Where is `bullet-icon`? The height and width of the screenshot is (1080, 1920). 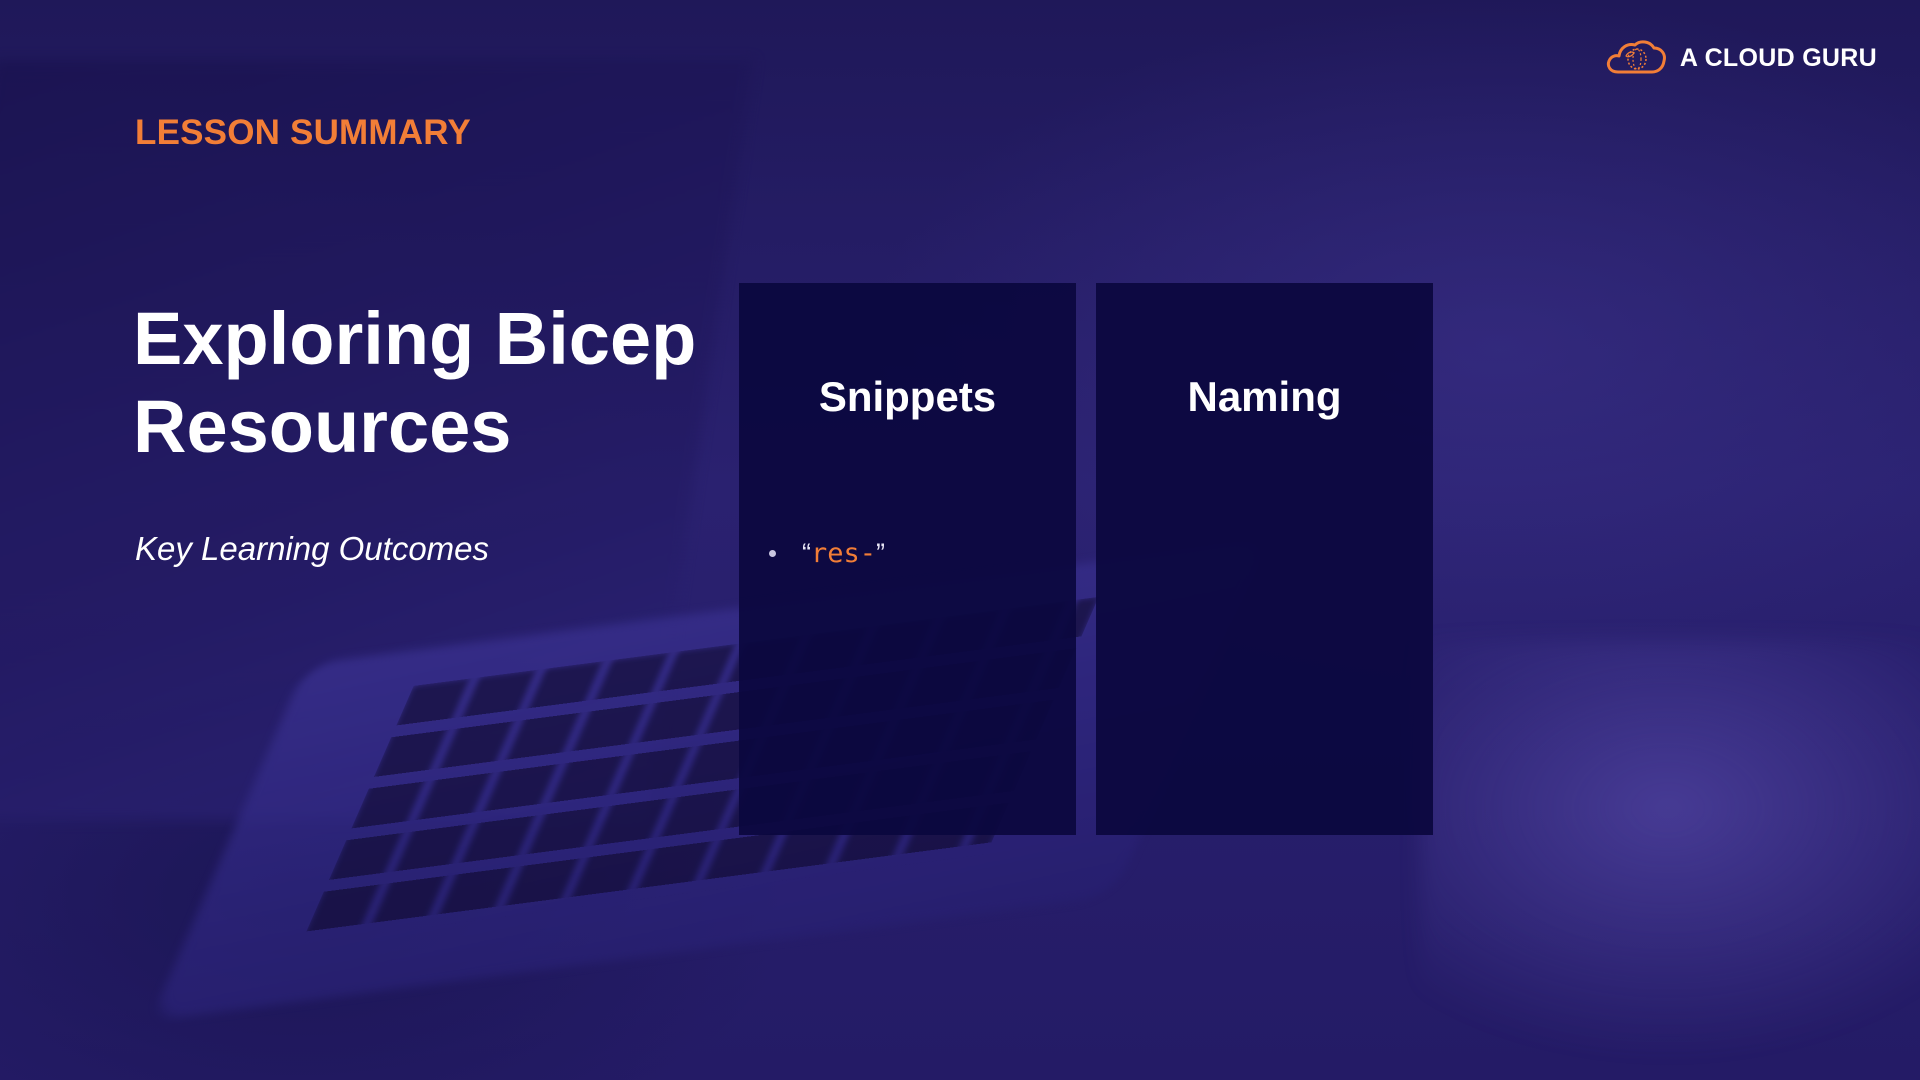
bullet-icon is located at coordinates (772, 553).